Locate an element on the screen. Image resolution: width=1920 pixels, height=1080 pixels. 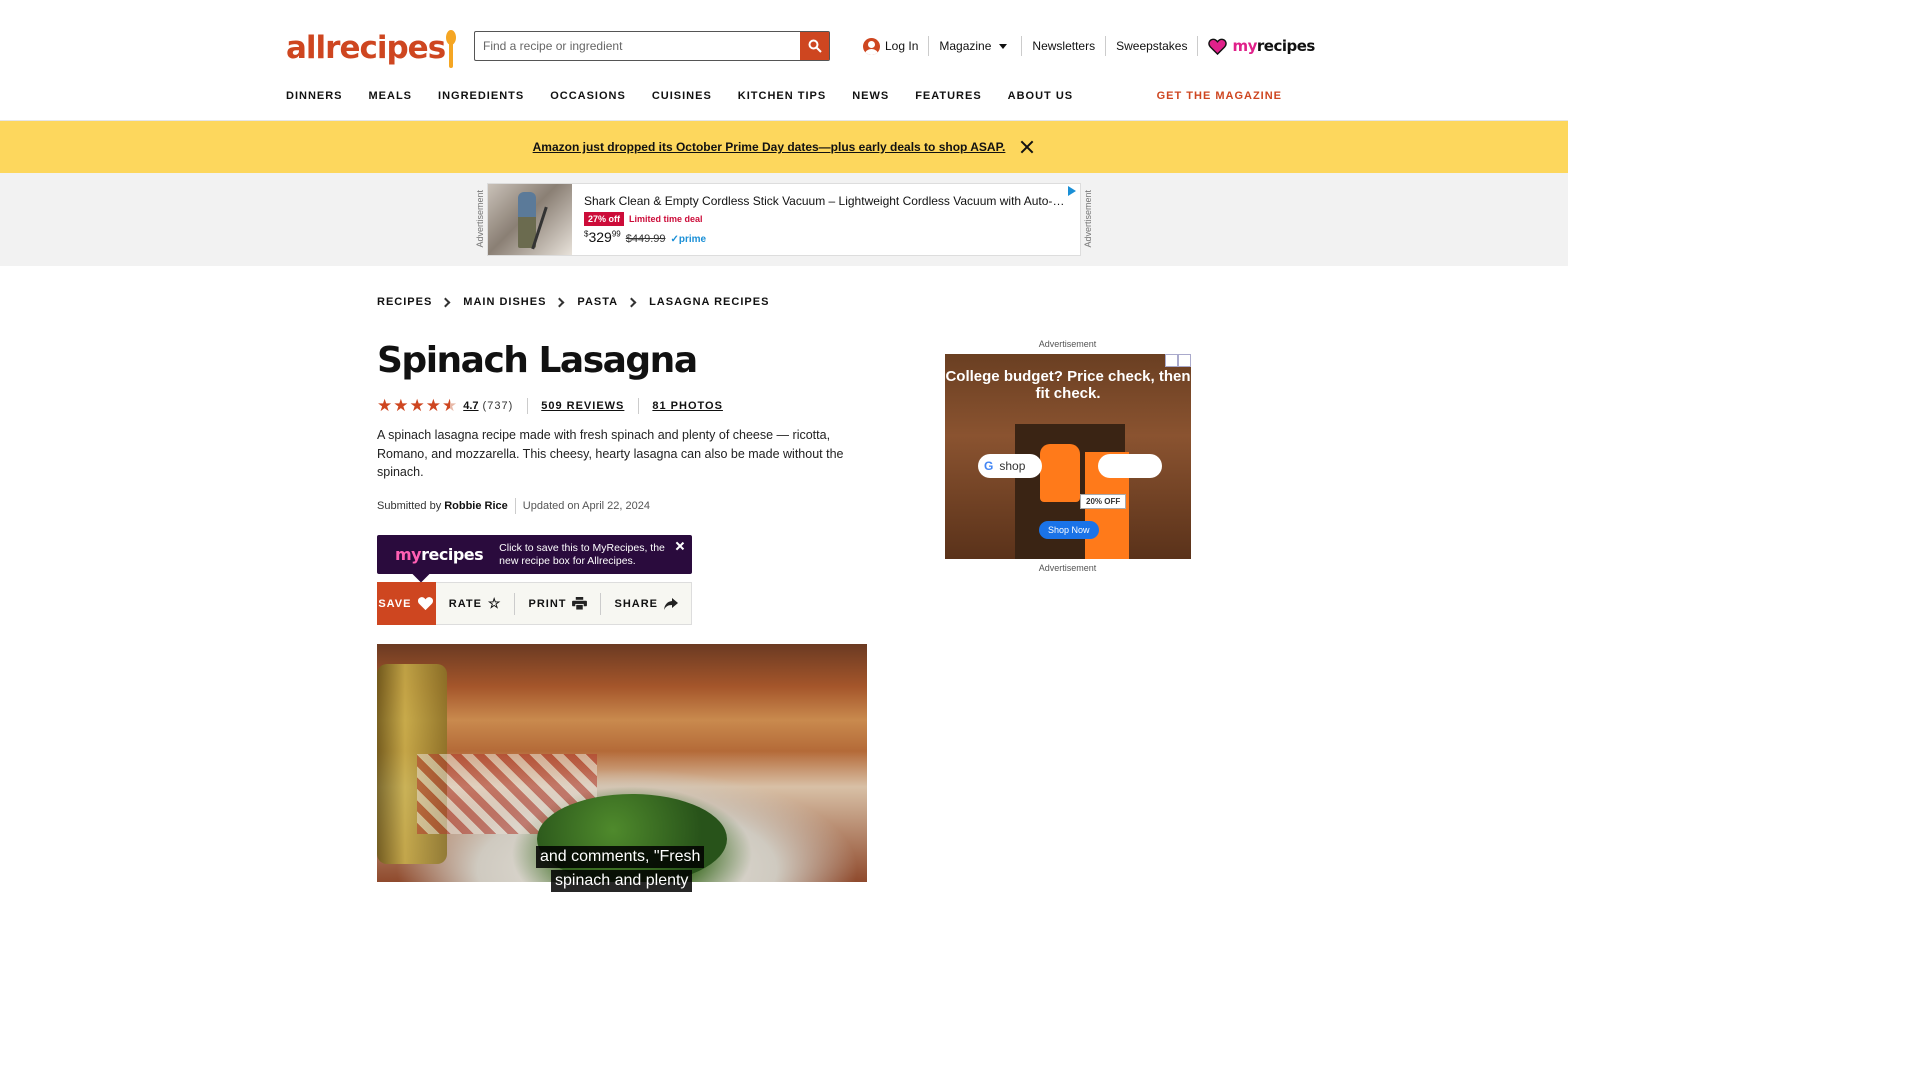
ad-product-image is located at coordinates (530, 219).